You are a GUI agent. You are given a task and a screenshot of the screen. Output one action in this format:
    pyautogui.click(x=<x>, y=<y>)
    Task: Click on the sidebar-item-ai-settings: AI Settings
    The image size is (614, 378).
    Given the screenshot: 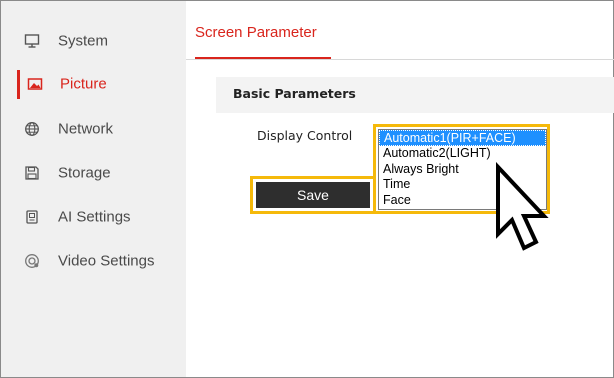 What is the action you would take?
    pyautogui.click(x=93, y=217)
    